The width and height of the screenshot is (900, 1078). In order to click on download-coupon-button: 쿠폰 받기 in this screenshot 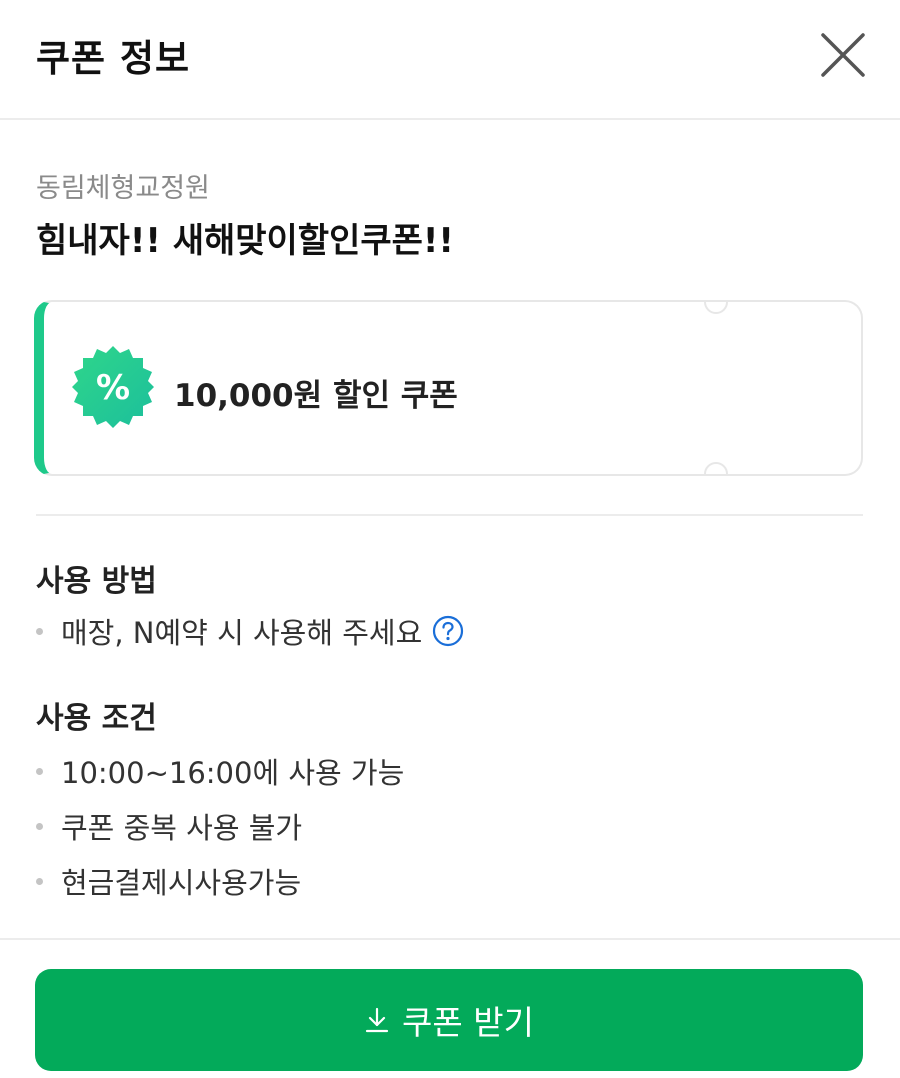, I will do `click(449, 1020)`.